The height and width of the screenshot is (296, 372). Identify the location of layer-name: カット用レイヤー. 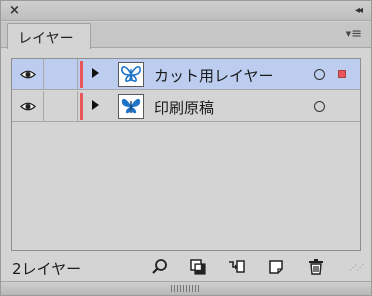
(214, 75).